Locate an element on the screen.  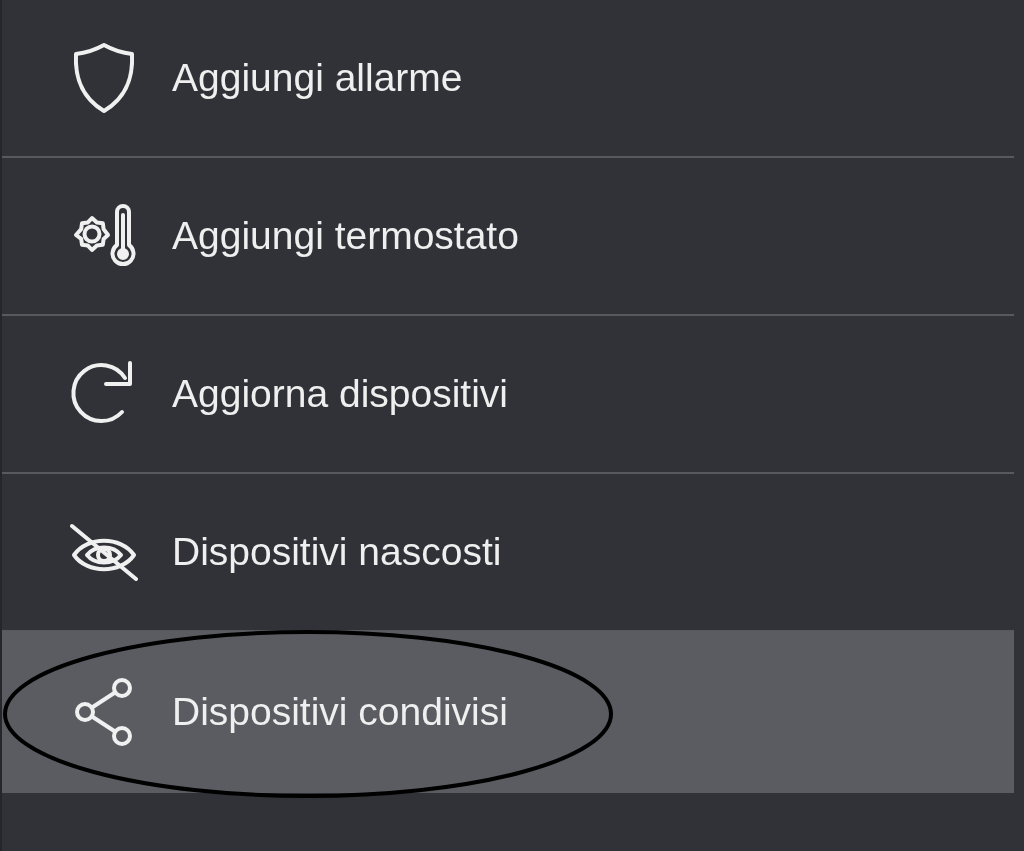
eye-slash-icon is located at coordinates (104, 552).